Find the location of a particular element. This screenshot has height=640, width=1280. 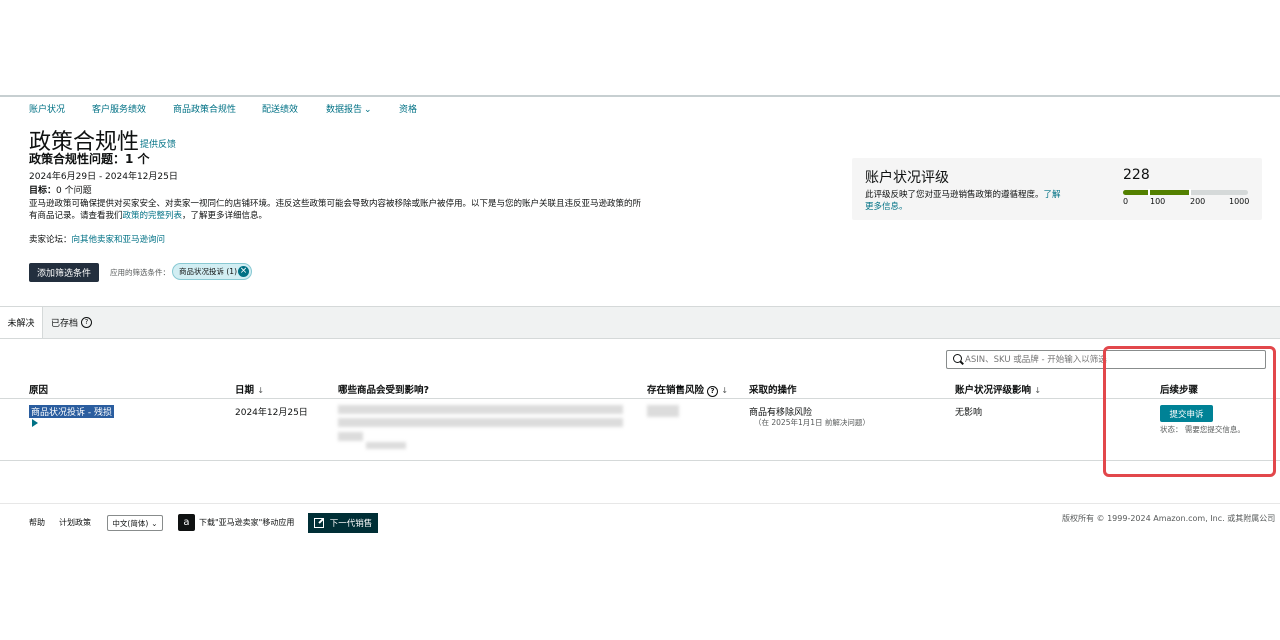

scale-label: 0 is located at coordinates (1126, 201).